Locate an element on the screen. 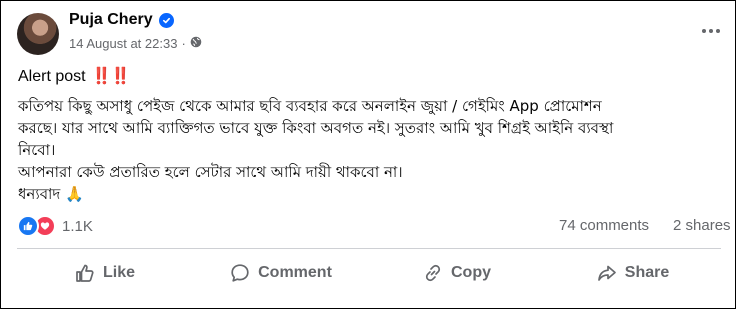 Image resolution: width=738 pixels, height=311 pixels. share-arrow-icon is located at coordinates (607, 273).